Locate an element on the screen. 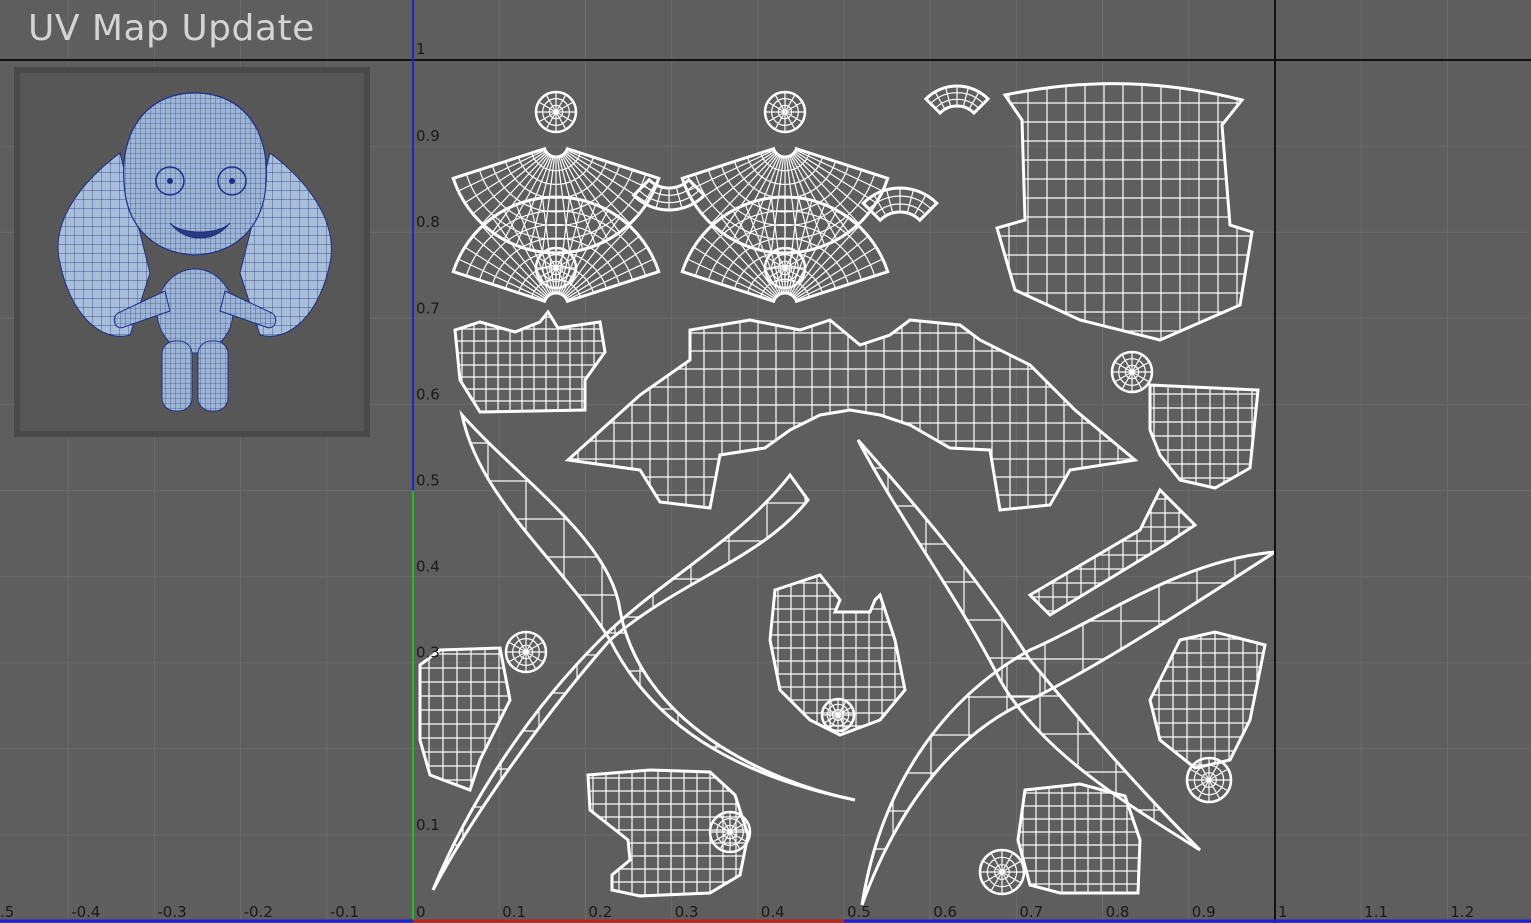  bottom-ball-left is located at coordinates (730, 832).